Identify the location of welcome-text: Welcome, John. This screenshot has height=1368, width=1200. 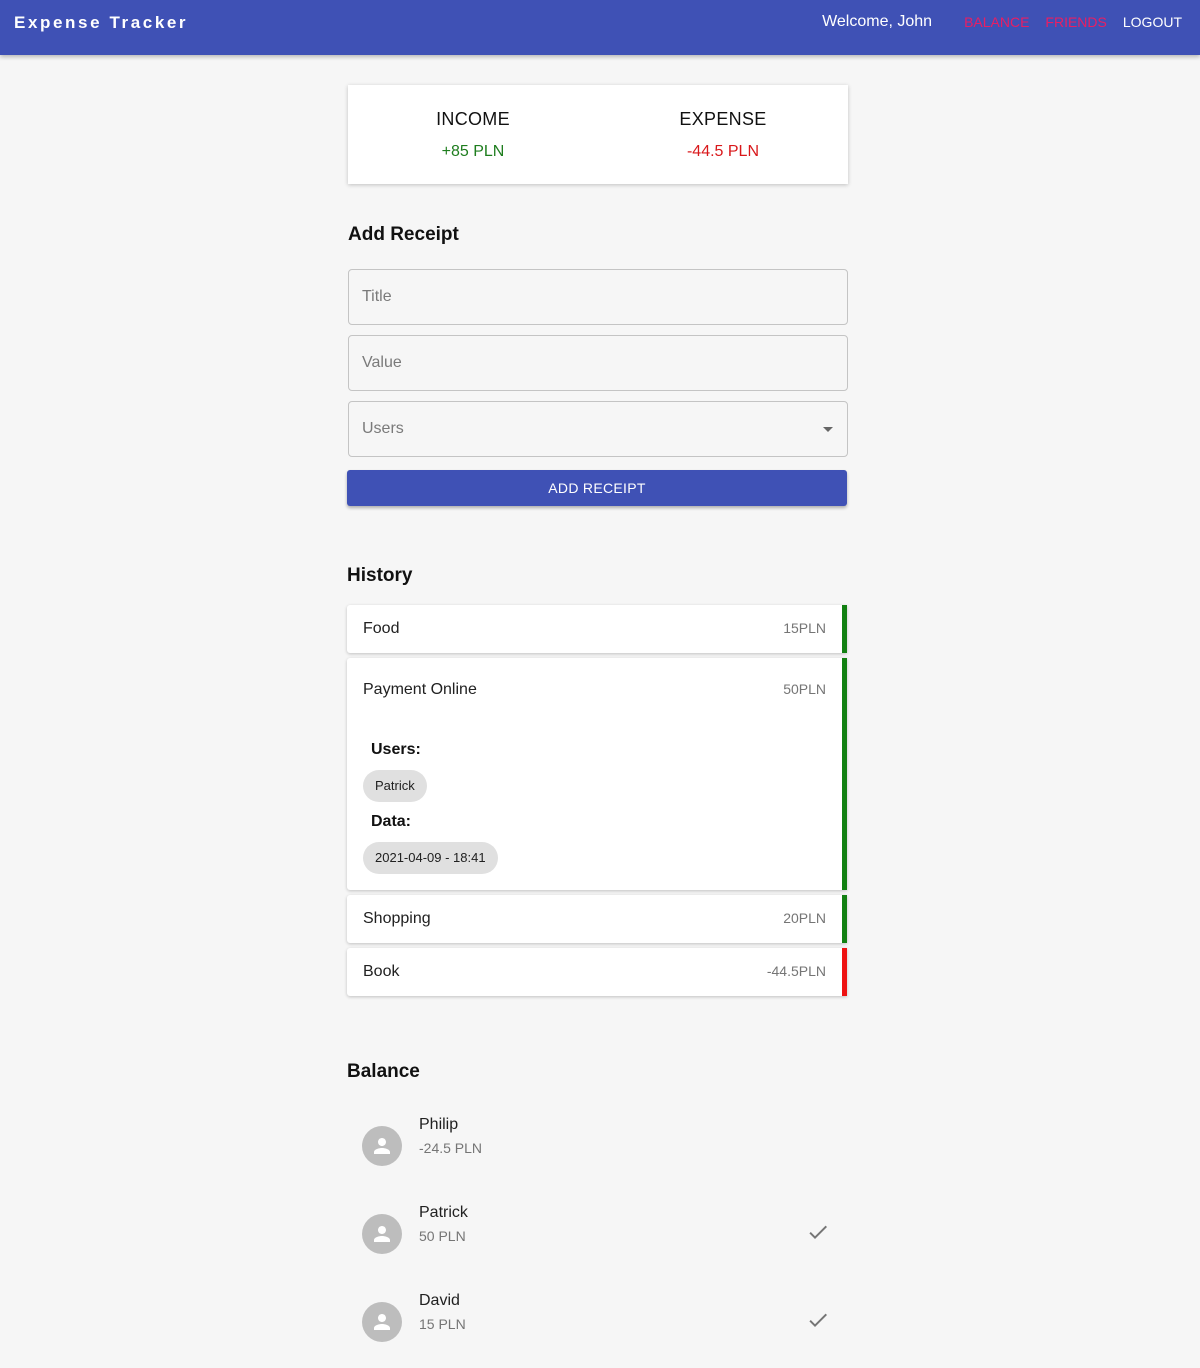
(877, 21).